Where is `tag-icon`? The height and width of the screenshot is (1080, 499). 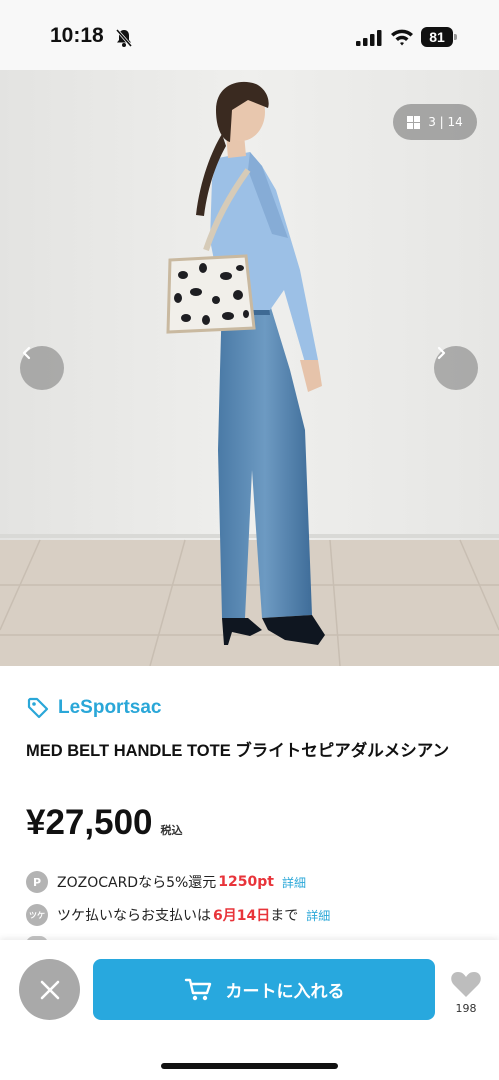 tag-icon is located at coordinates (38, 708).